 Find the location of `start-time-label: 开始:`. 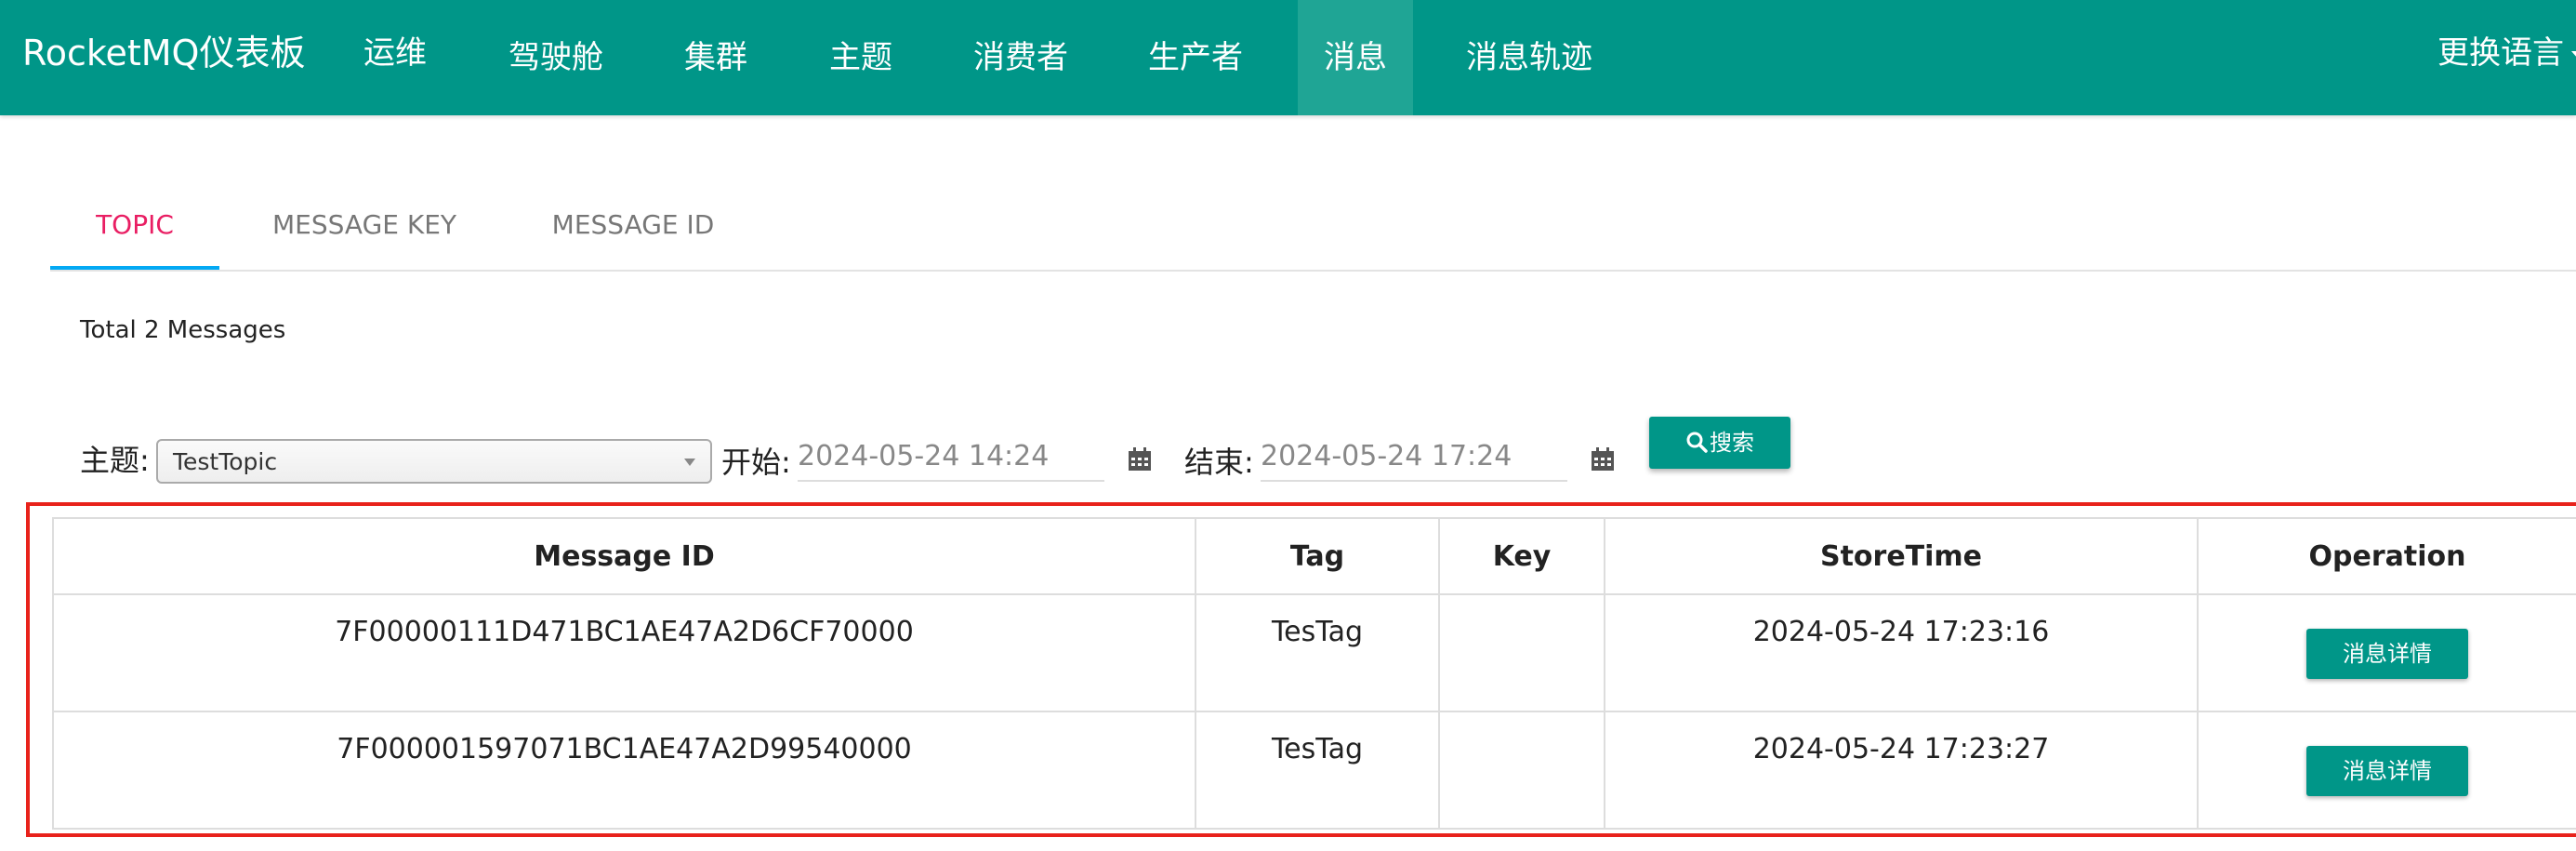

start-time-label: 开始: is located at coordinates (756, 462).